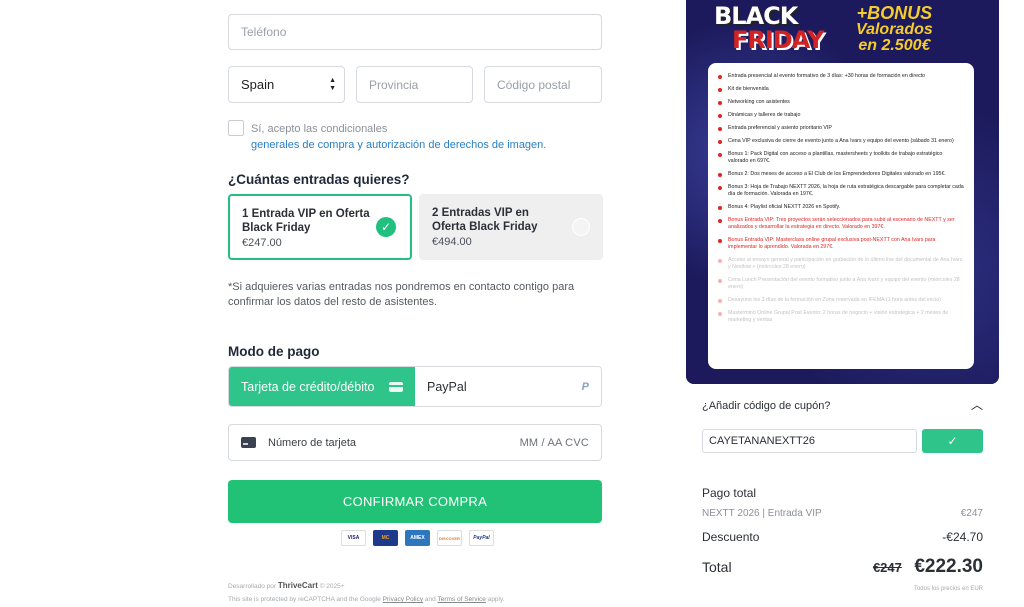 Image resolution: width=1024 pixels, height=607 pixels. What do you see at coordinates (977, 404) in the screenshot?
I see `chevron-up-icon: ︿` at bounding box center [977, 404].